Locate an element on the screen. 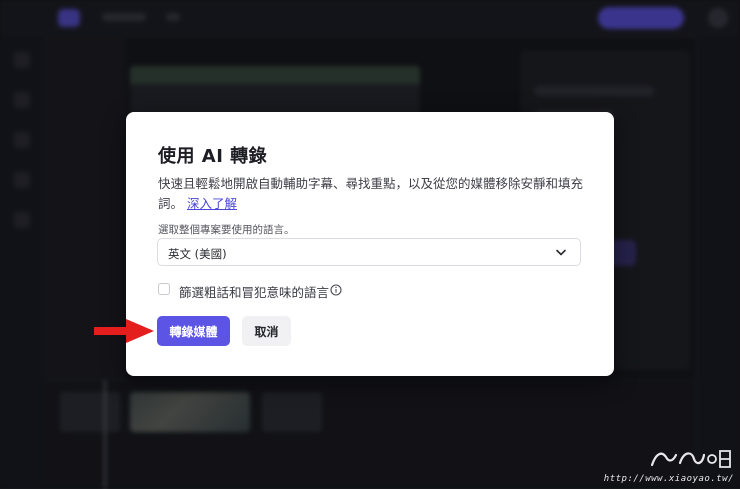  language-label: 選取整個專案要使用的語言。 is located at coordinates (226, 230).